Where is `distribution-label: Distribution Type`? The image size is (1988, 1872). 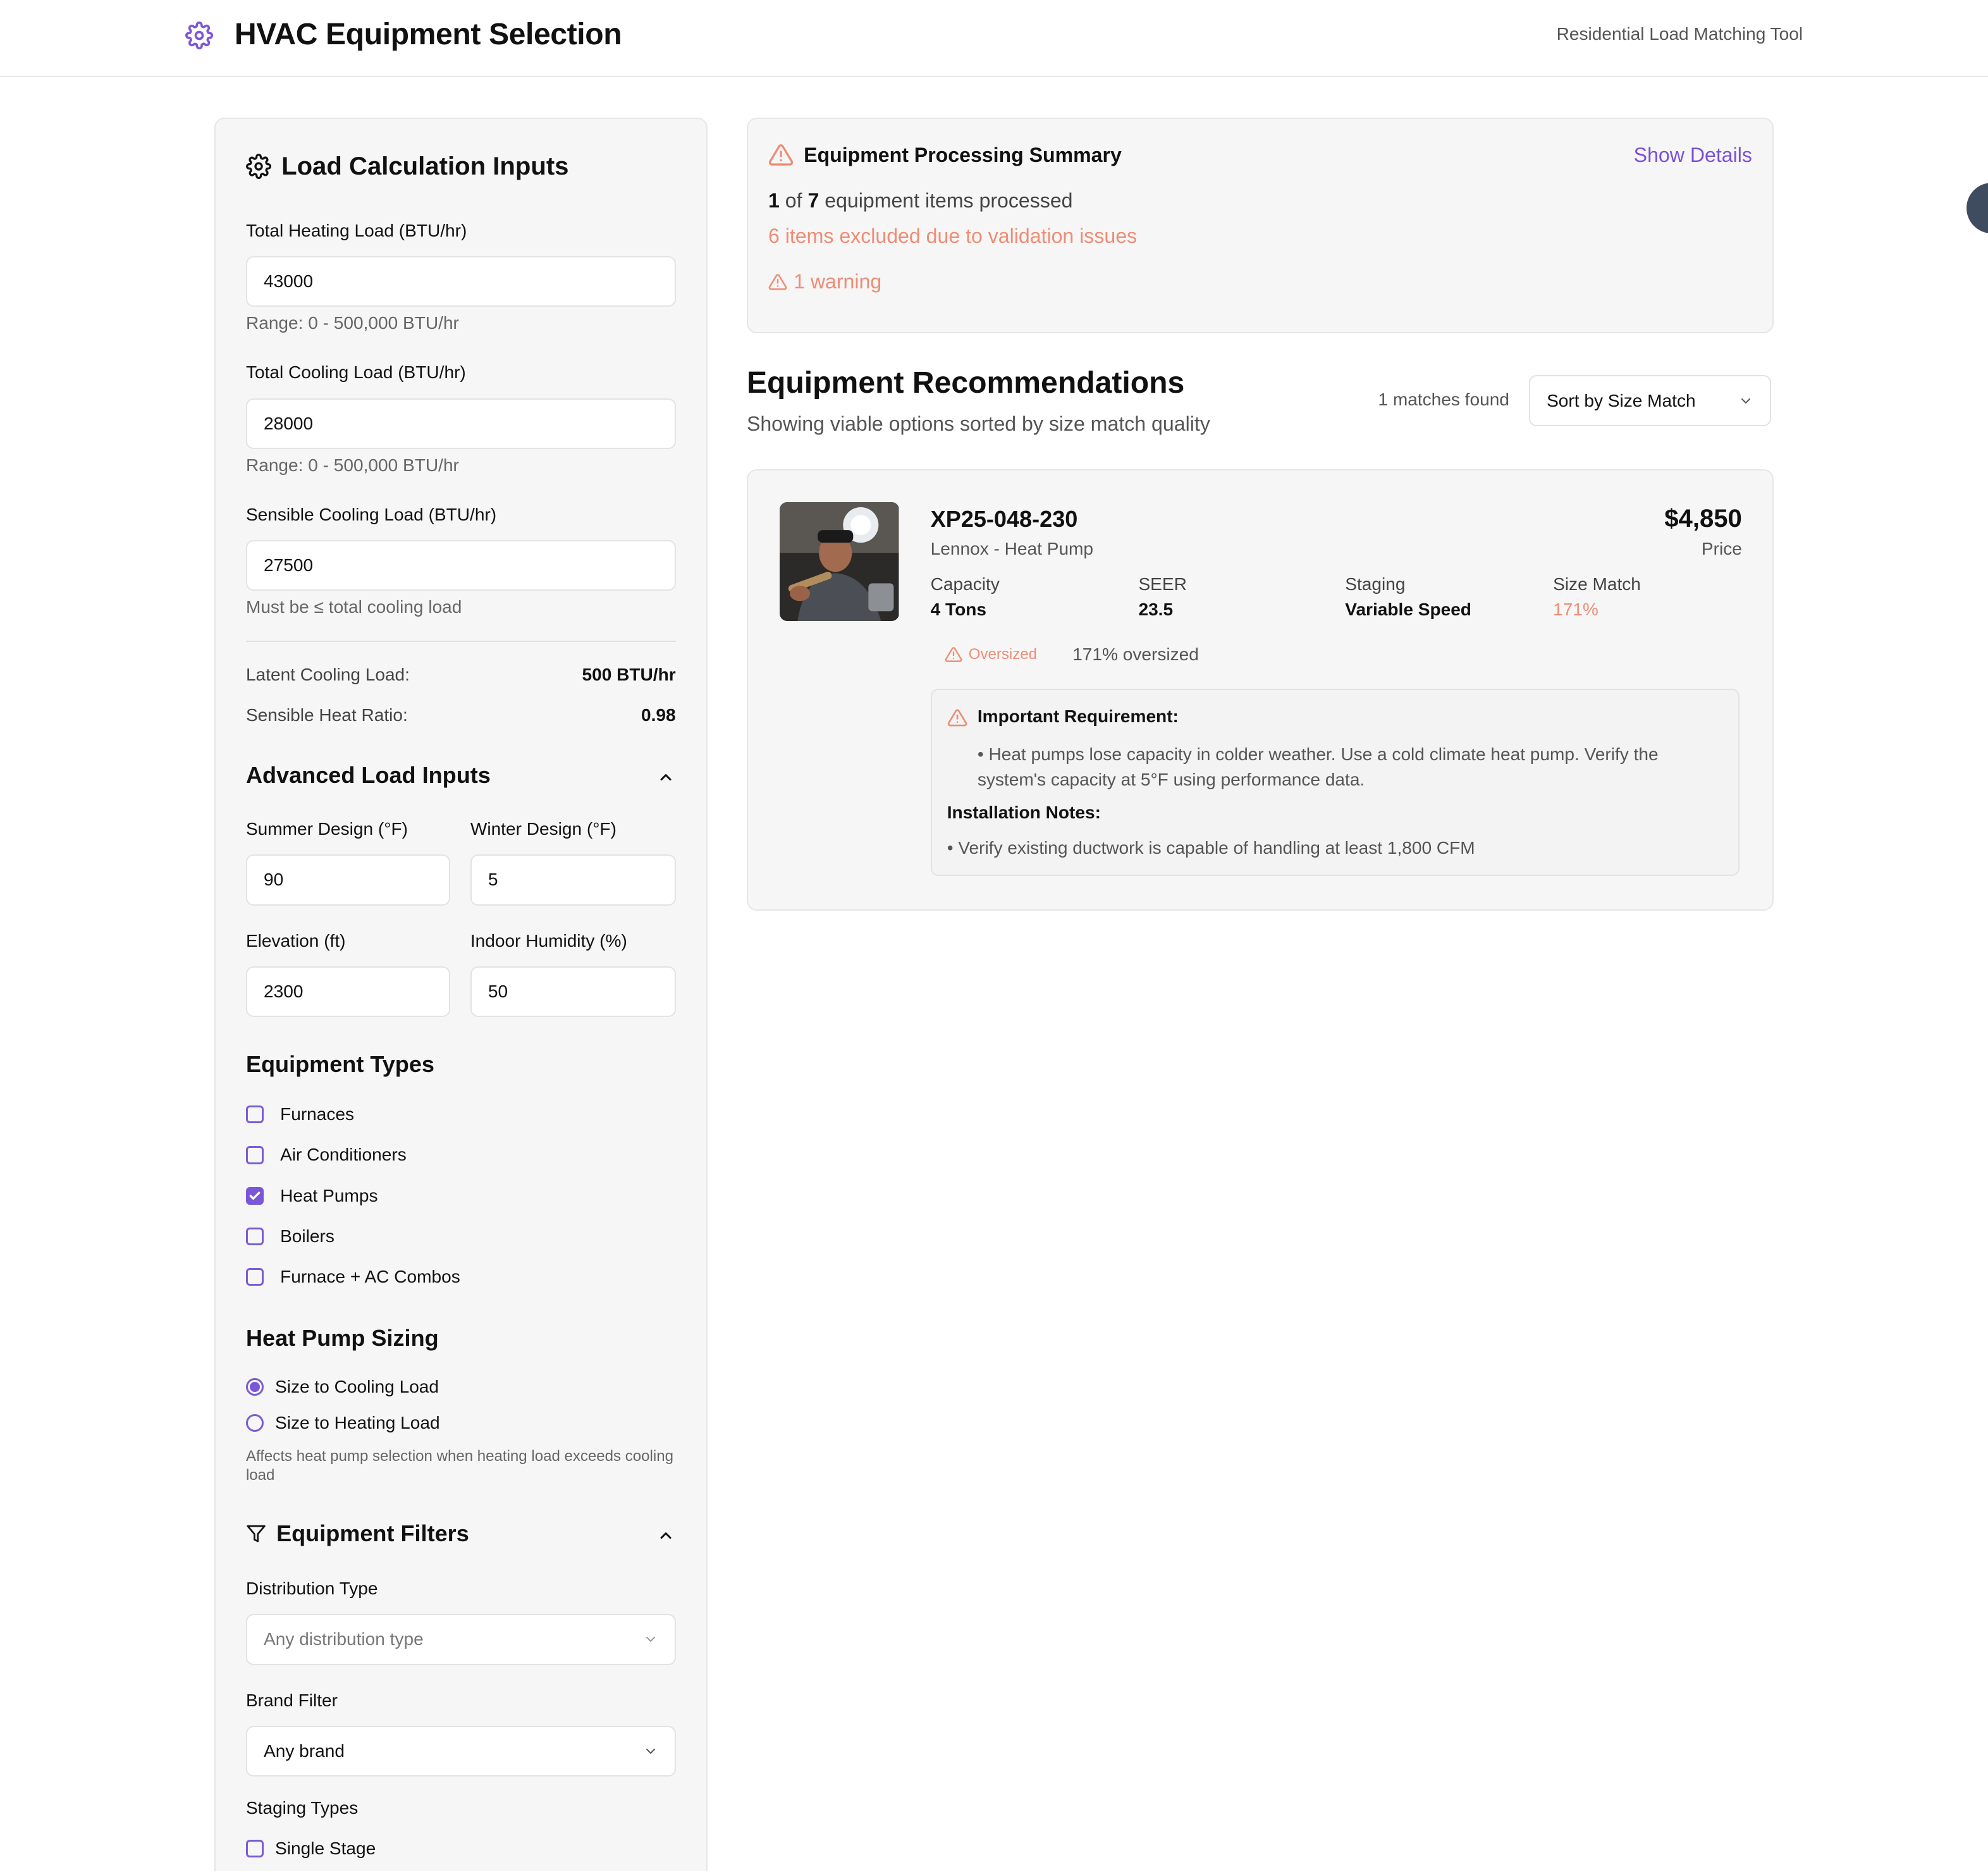
distribution-label: Distribution Type is located at coordinates (311, 1589).